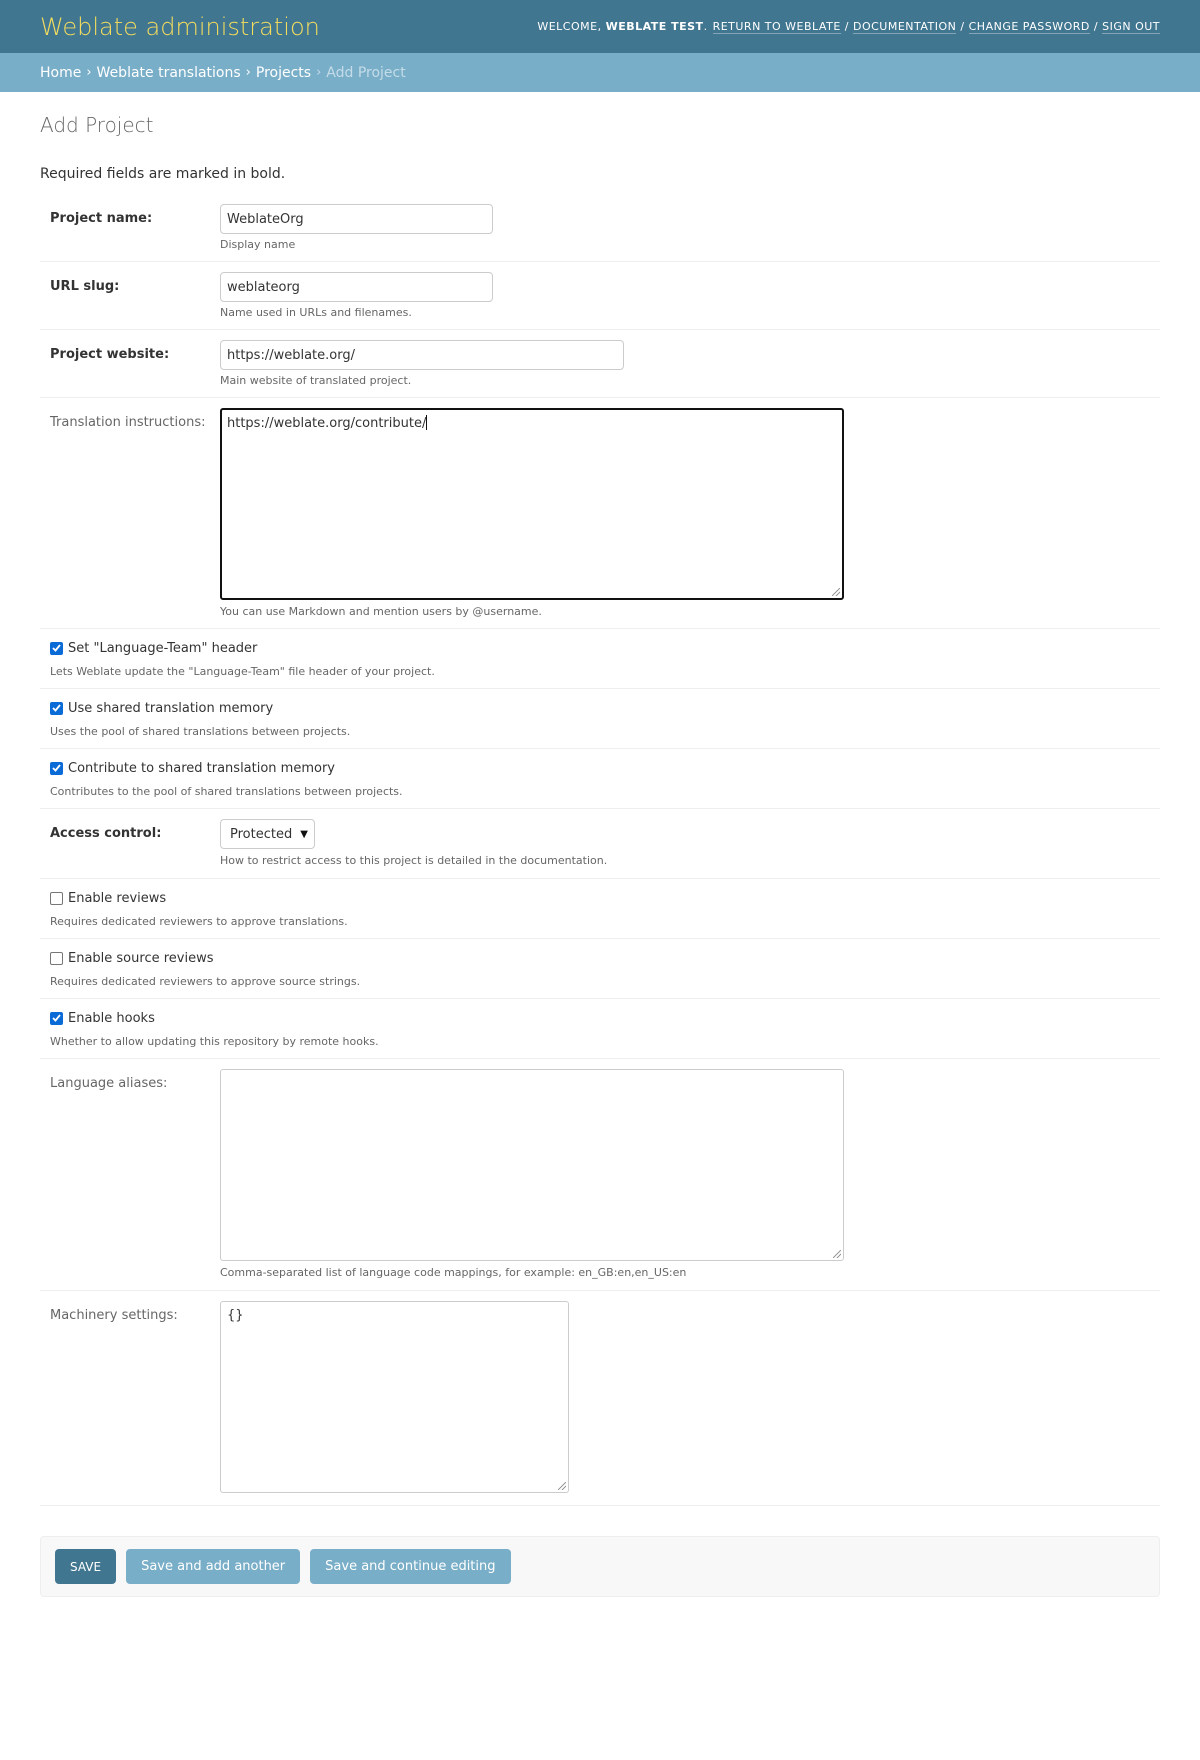 This screenshot has width=1200, height=1760. Describe the element at coordinates (316, 312) in the screenshot. I see `url-slug-help: Name used in URLs and filenames.` at that location.